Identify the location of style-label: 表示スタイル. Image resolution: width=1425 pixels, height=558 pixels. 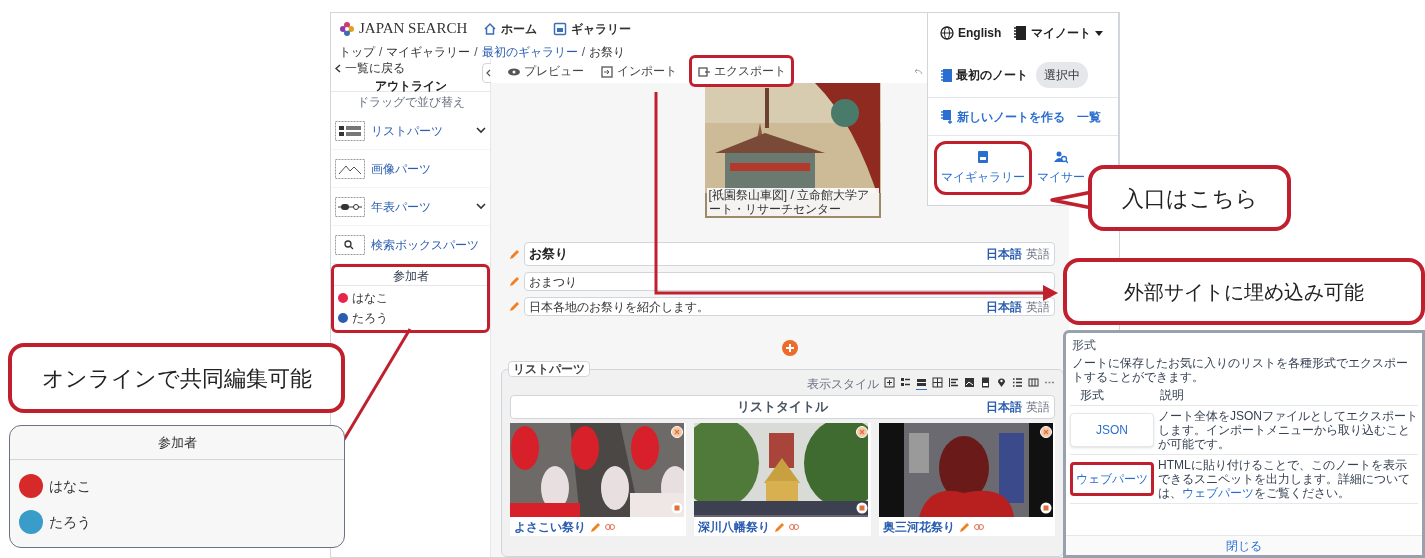
(843, 384).